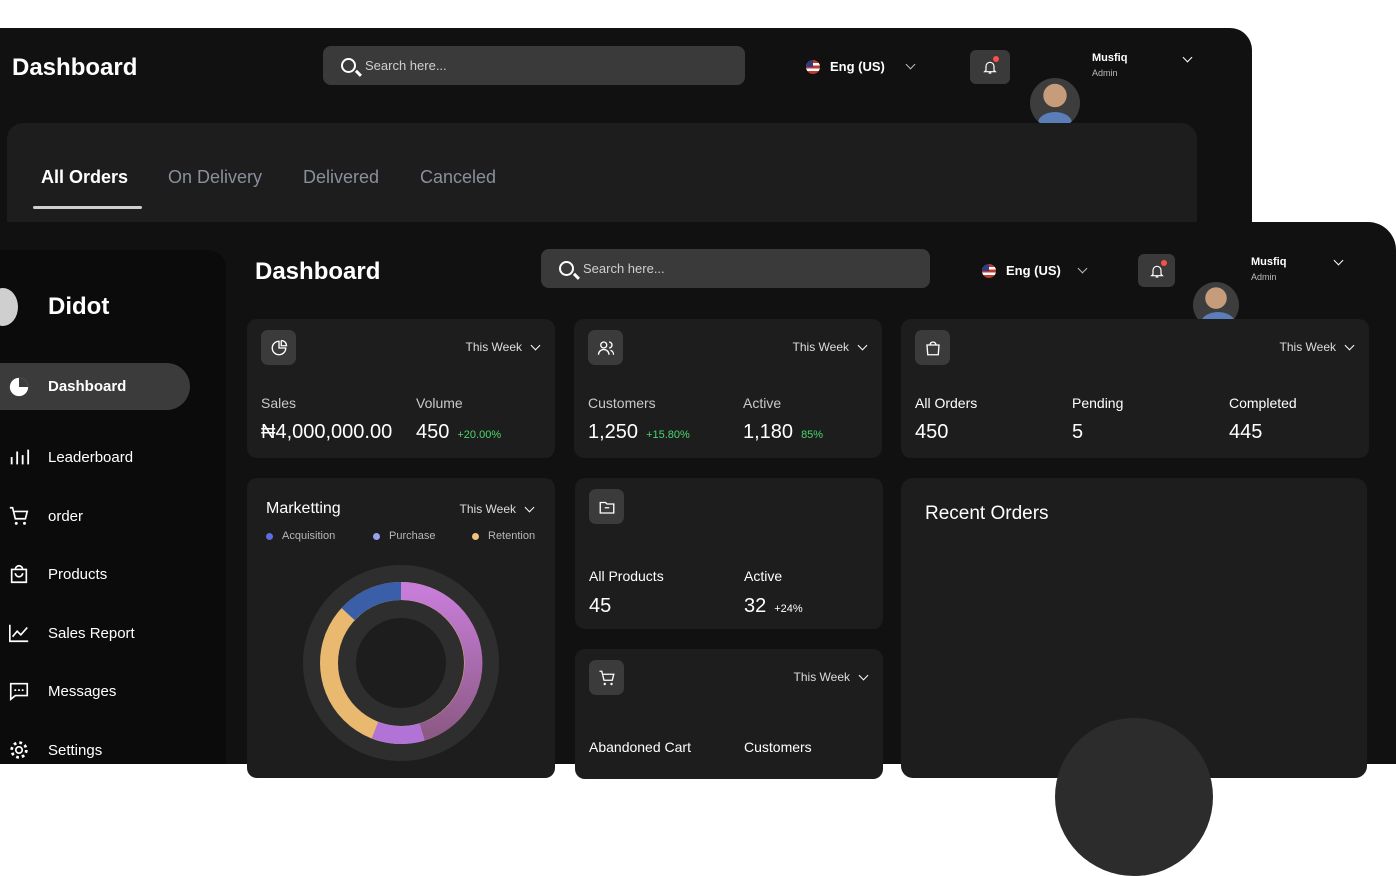 The height and width of the screenshot is (876, 1396). I want to click on sidebar-item-products: Products, so click(57, 574).